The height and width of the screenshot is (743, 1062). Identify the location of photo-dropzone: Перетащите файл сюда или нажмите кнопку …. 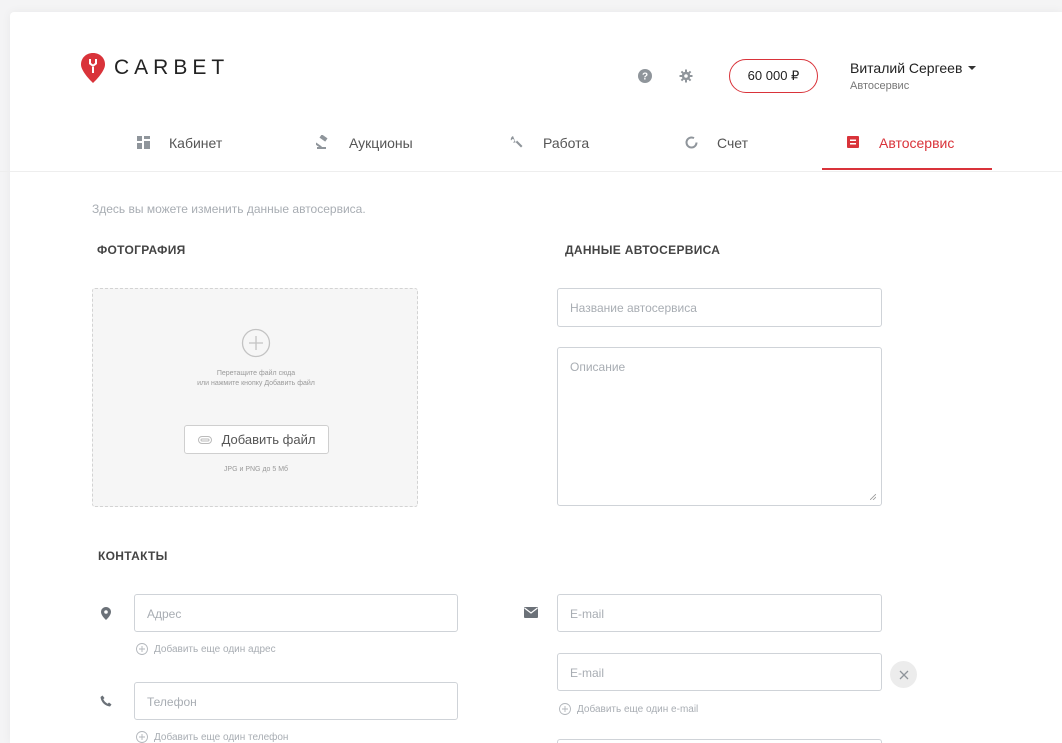
(255, 397).